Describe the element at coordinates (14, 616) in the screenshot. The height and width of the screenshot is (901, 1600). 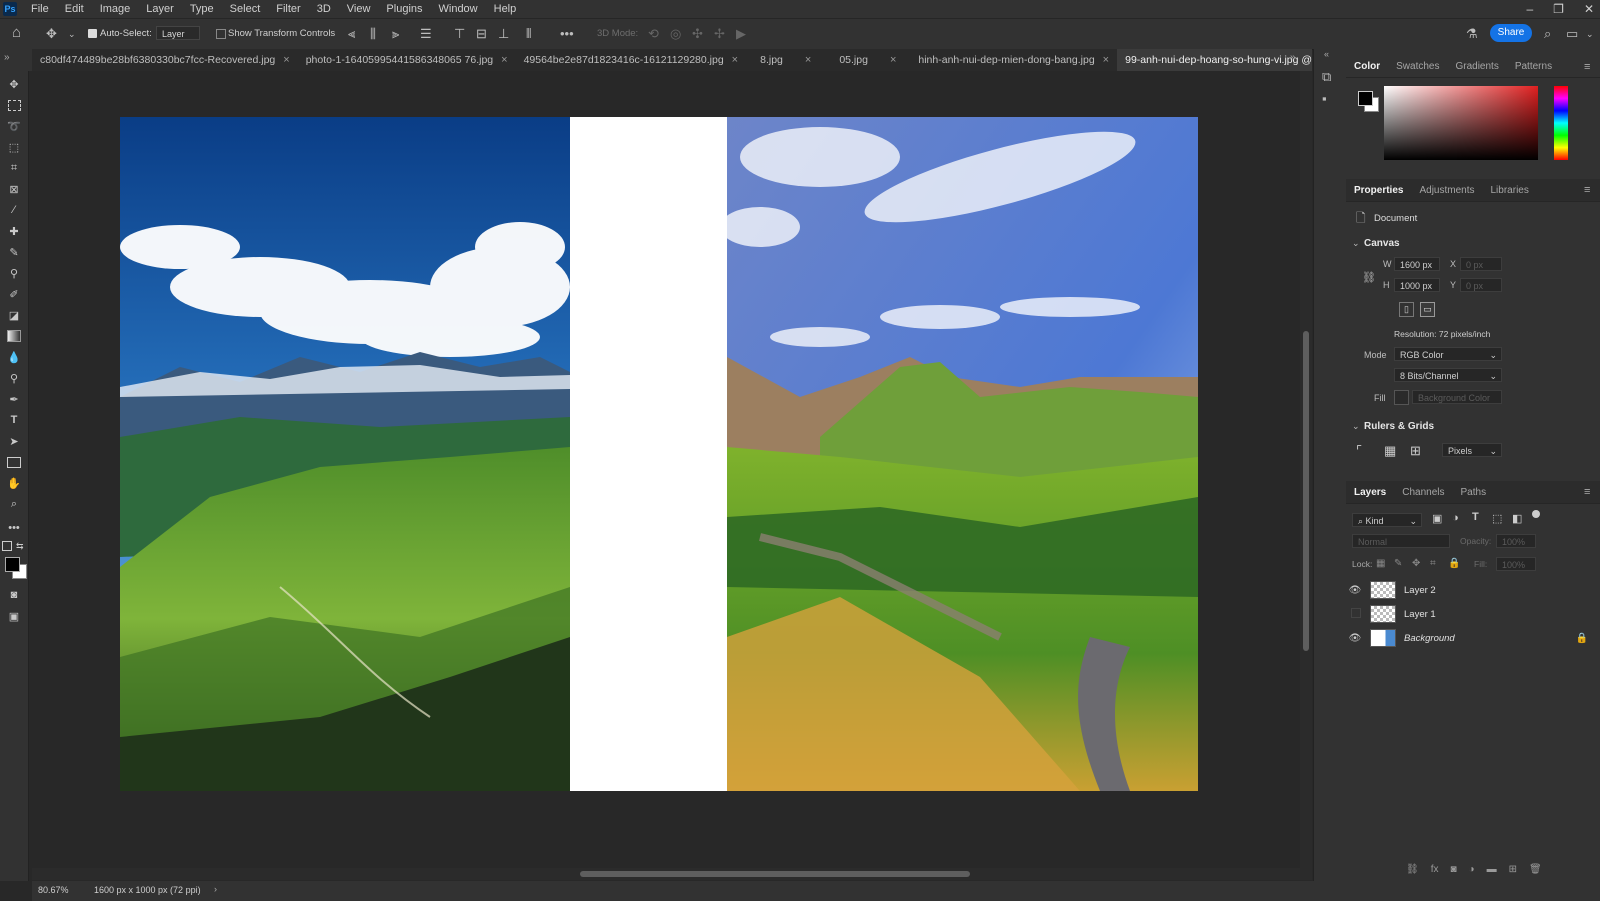
I see `screen-mode-icon: ▣` at that location.